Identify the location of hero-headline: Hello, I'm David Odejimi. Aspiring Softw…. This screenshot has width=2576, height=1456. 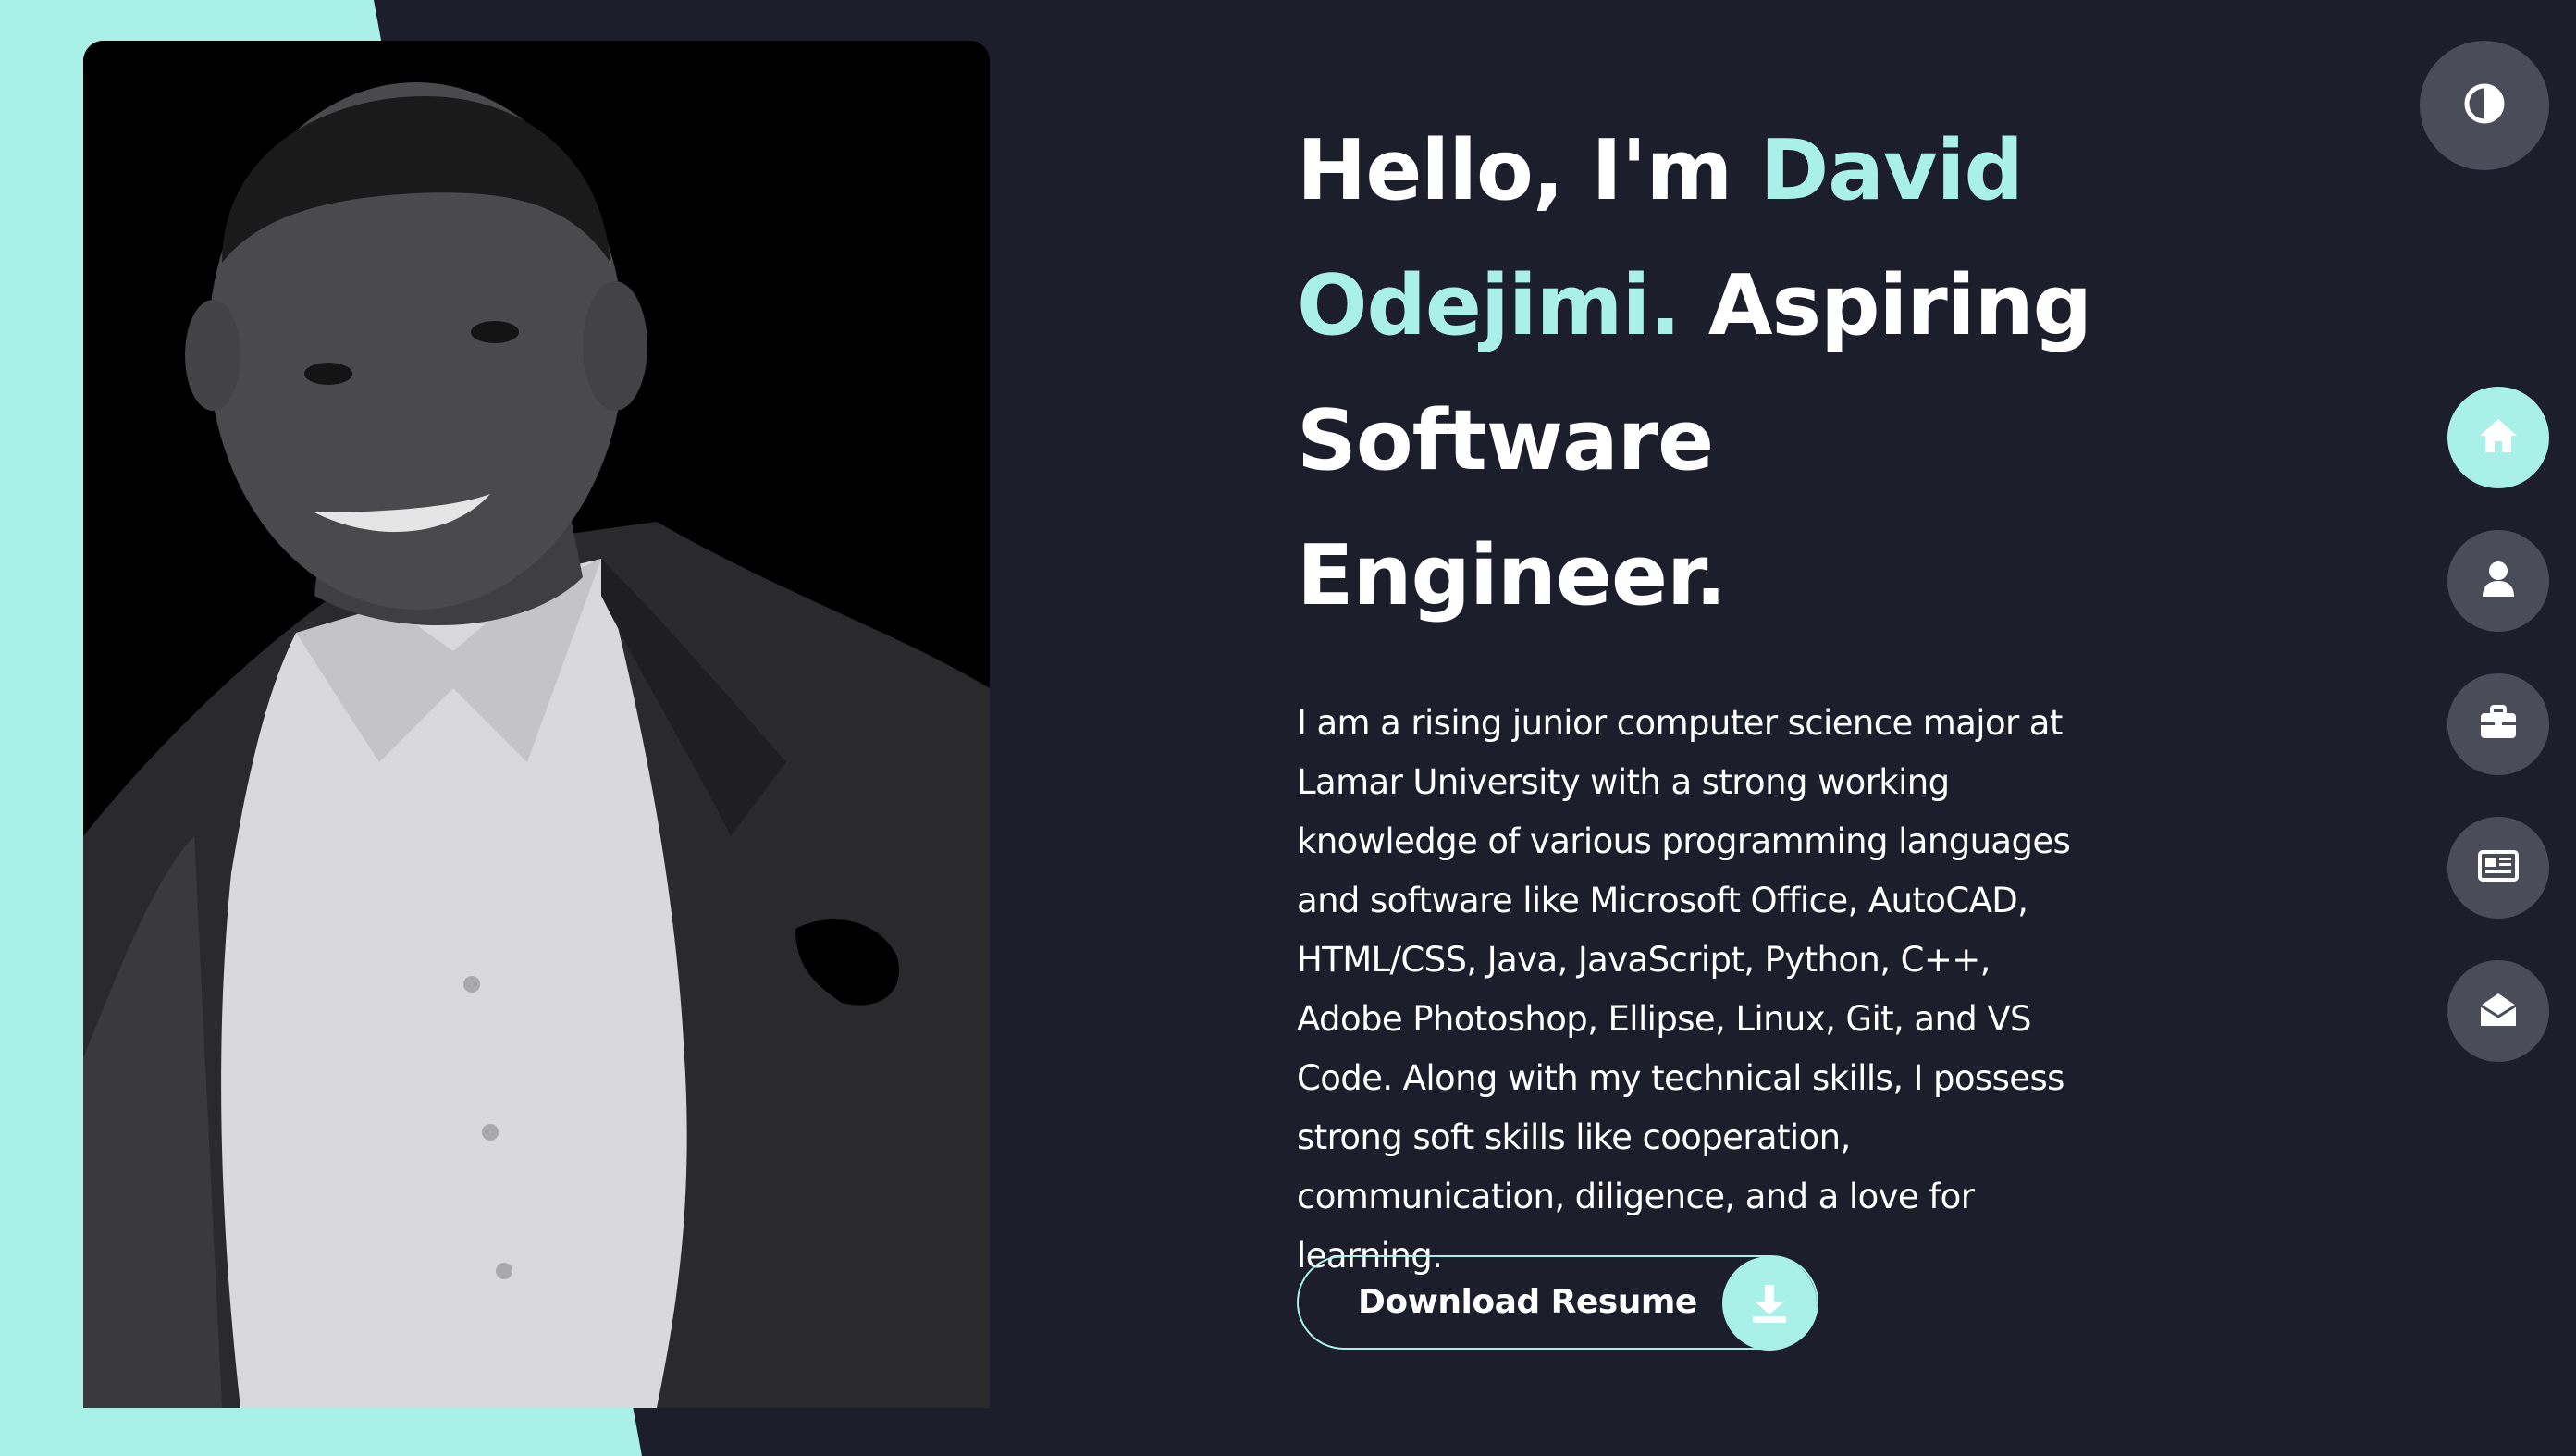
(1713, 374).